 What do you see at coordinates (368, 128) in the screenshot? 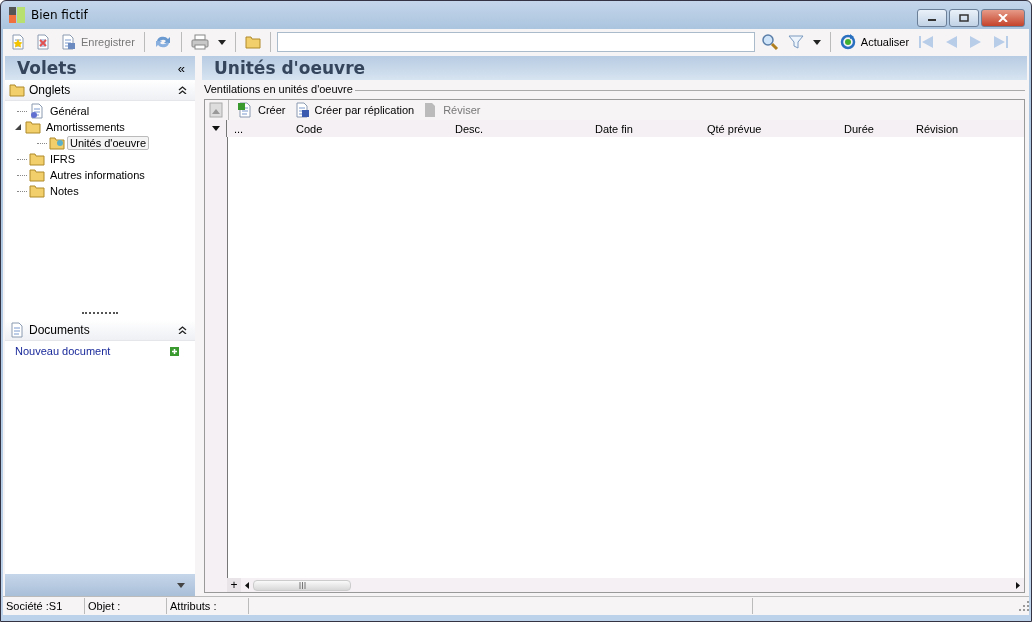
I see `column-header: Code` at bounding box center [368, 128].